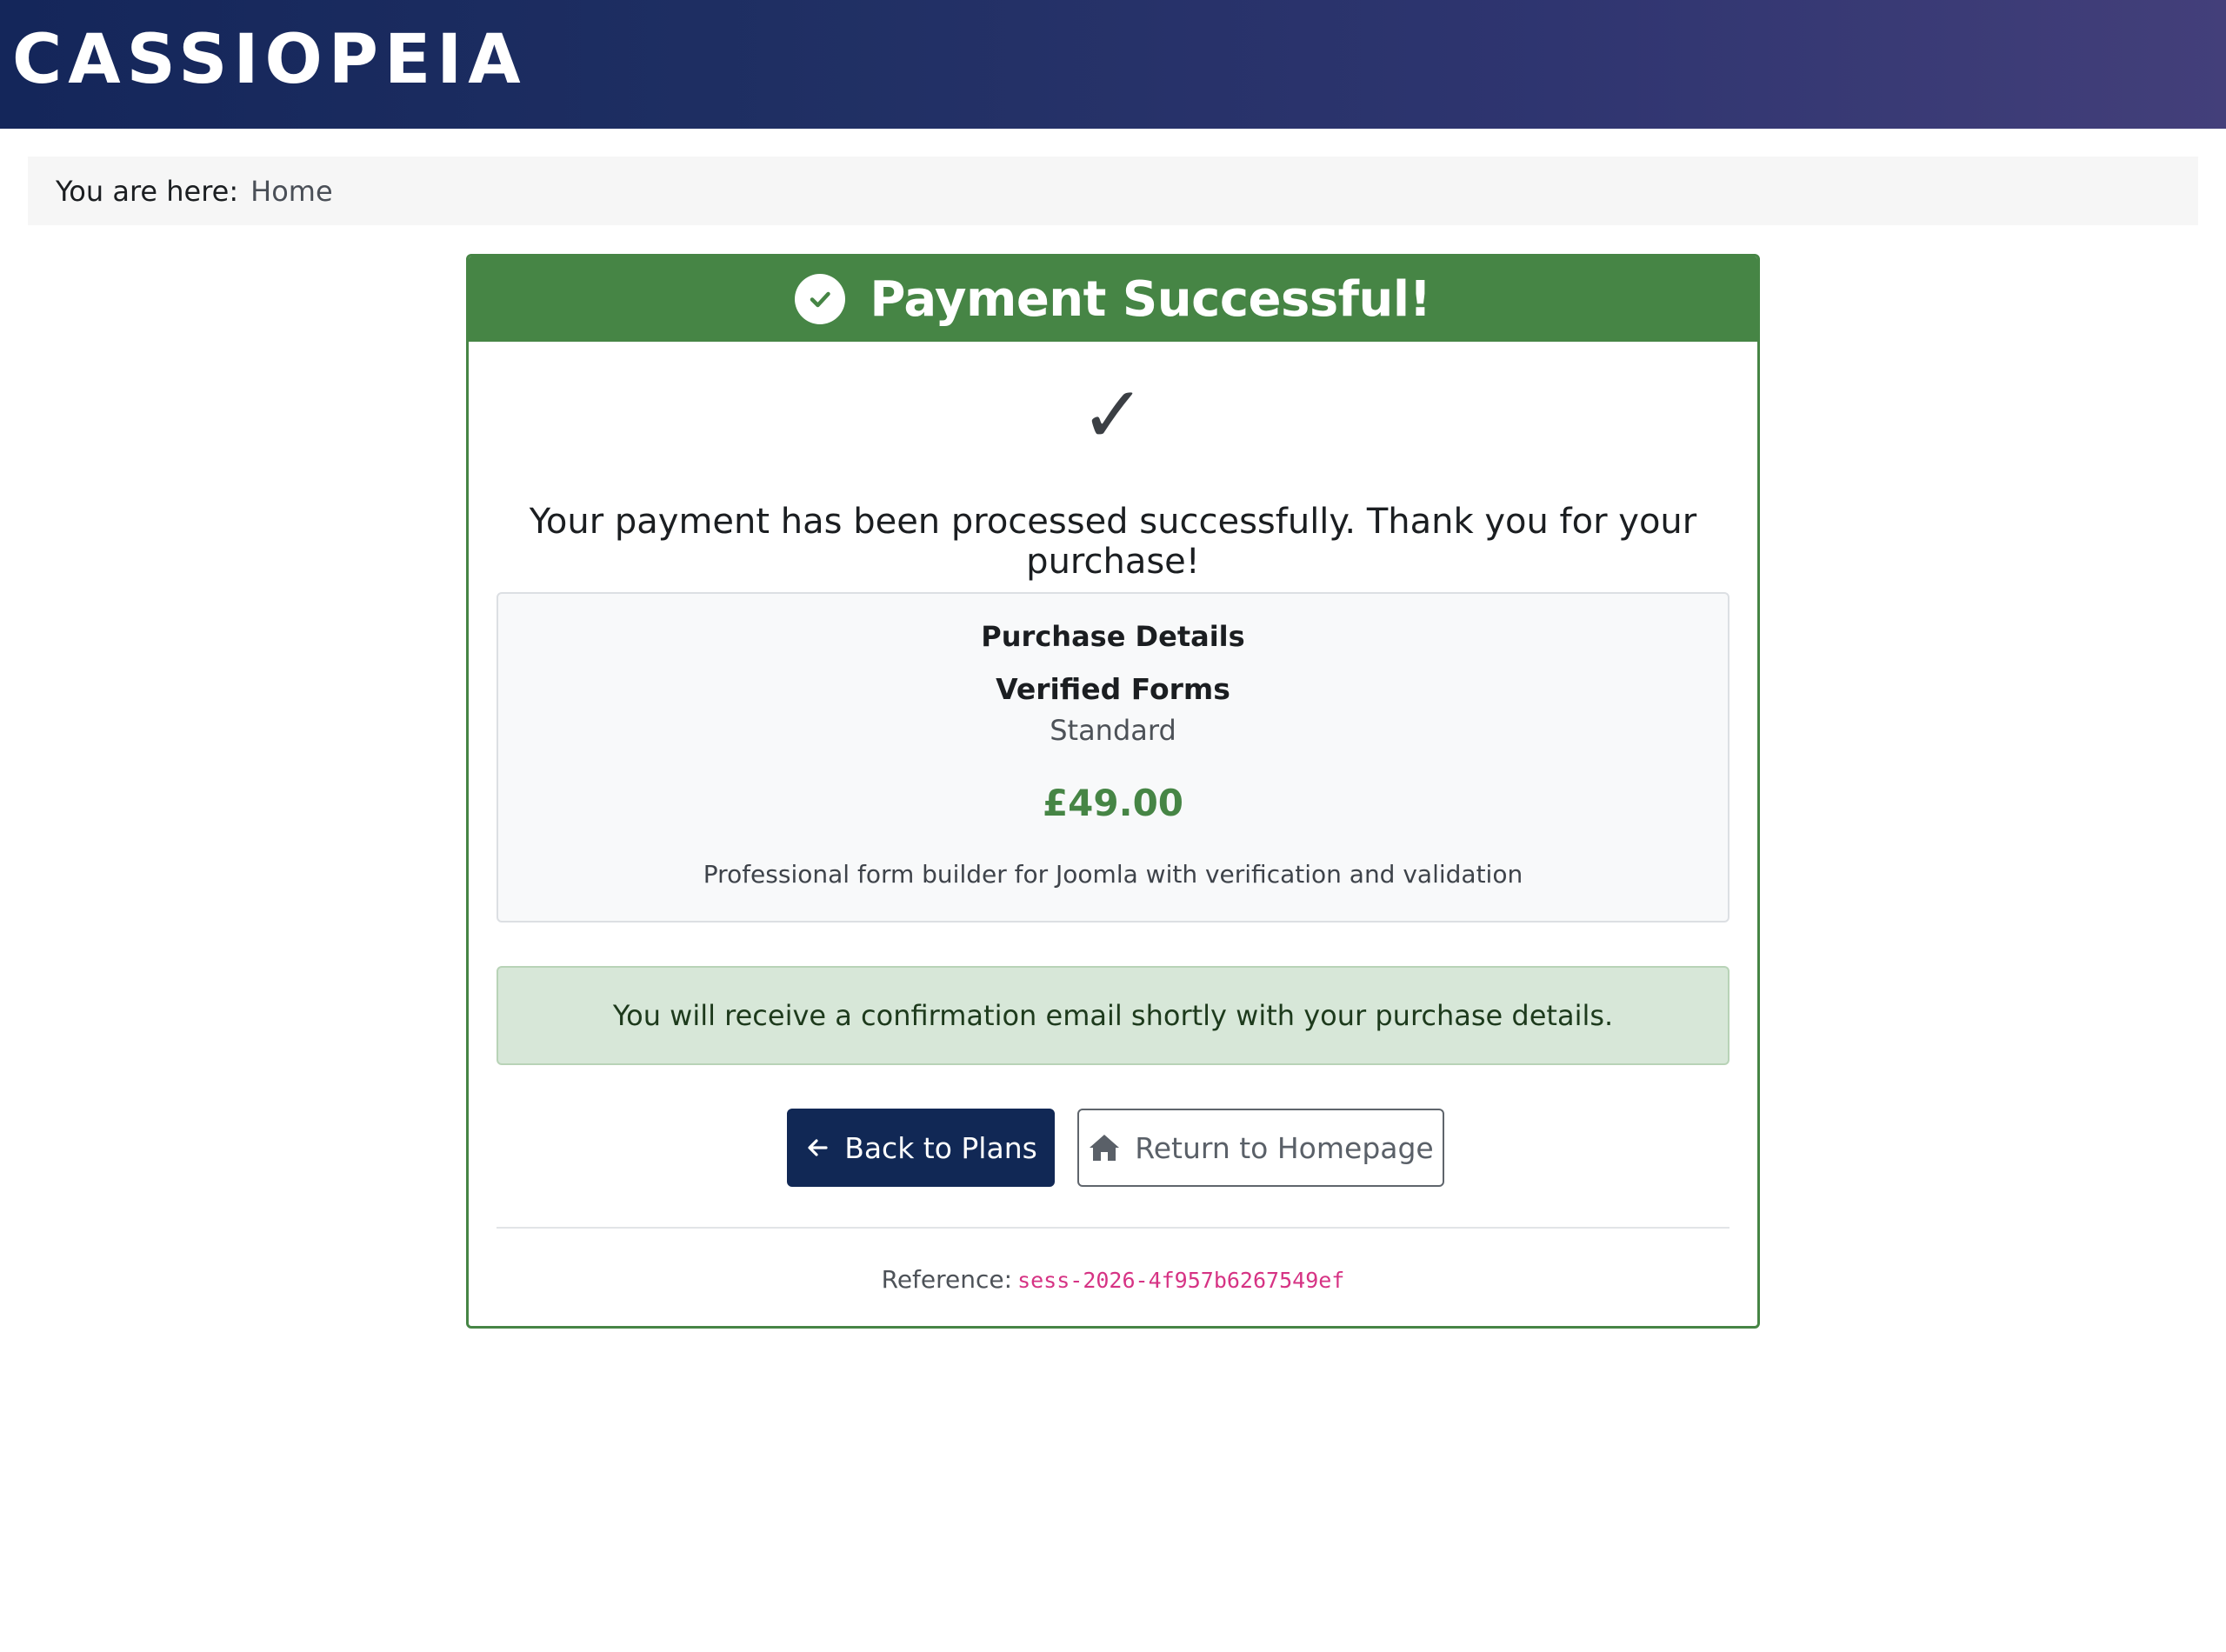 The height and width of the screenshot is (1652, 2226). What do you see at coordinates (1113, 415) in the screenshot?
I see `checkmark-icon: ✓` at bounding box center [1113, 415].